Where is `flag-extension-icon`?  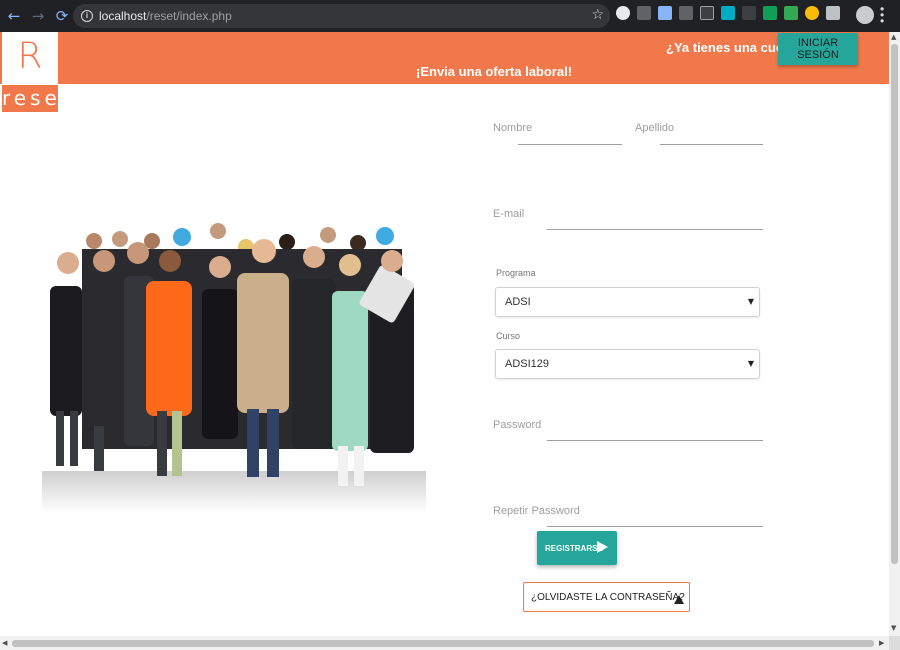
flag-extension-icon is located at coordinates (728, 13).